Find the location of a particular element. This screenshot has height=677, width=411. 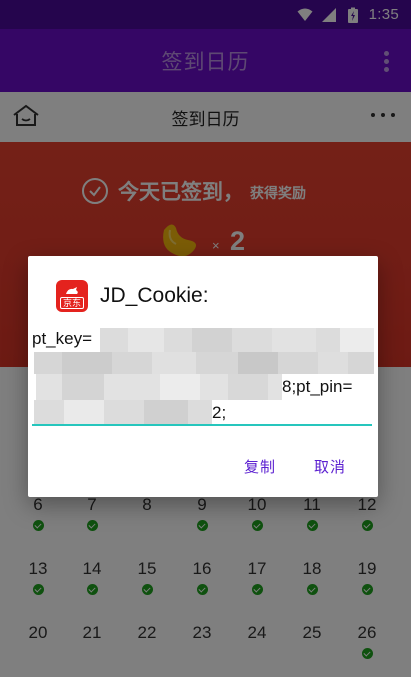

jd-dog-icon is located at coordinates (72, 290).